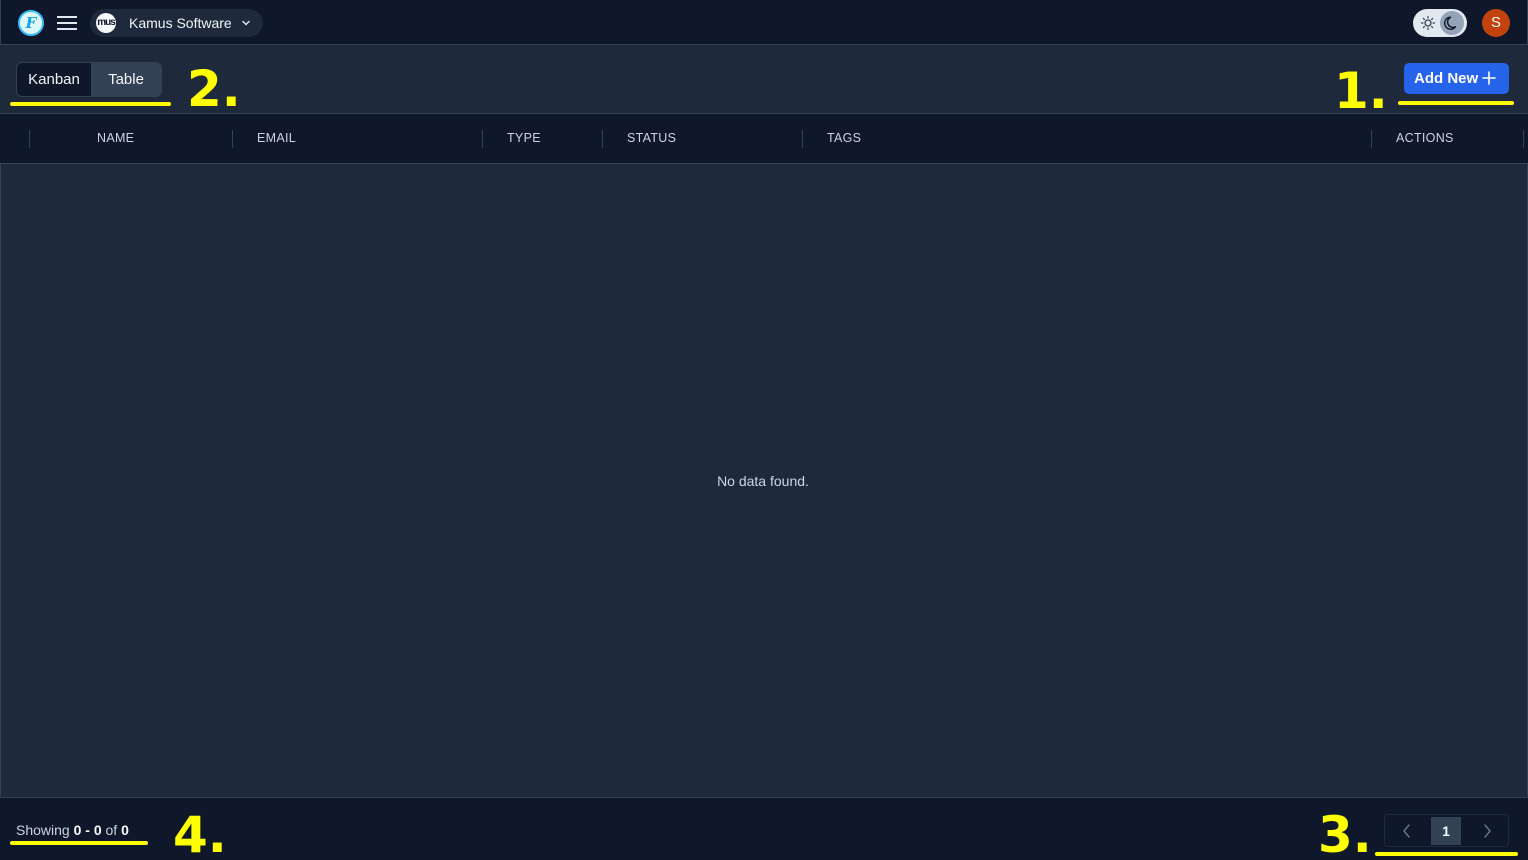 This screenshot has width=1528, height=860. I want to click on column-header-name: NAME, so click(115, 138).